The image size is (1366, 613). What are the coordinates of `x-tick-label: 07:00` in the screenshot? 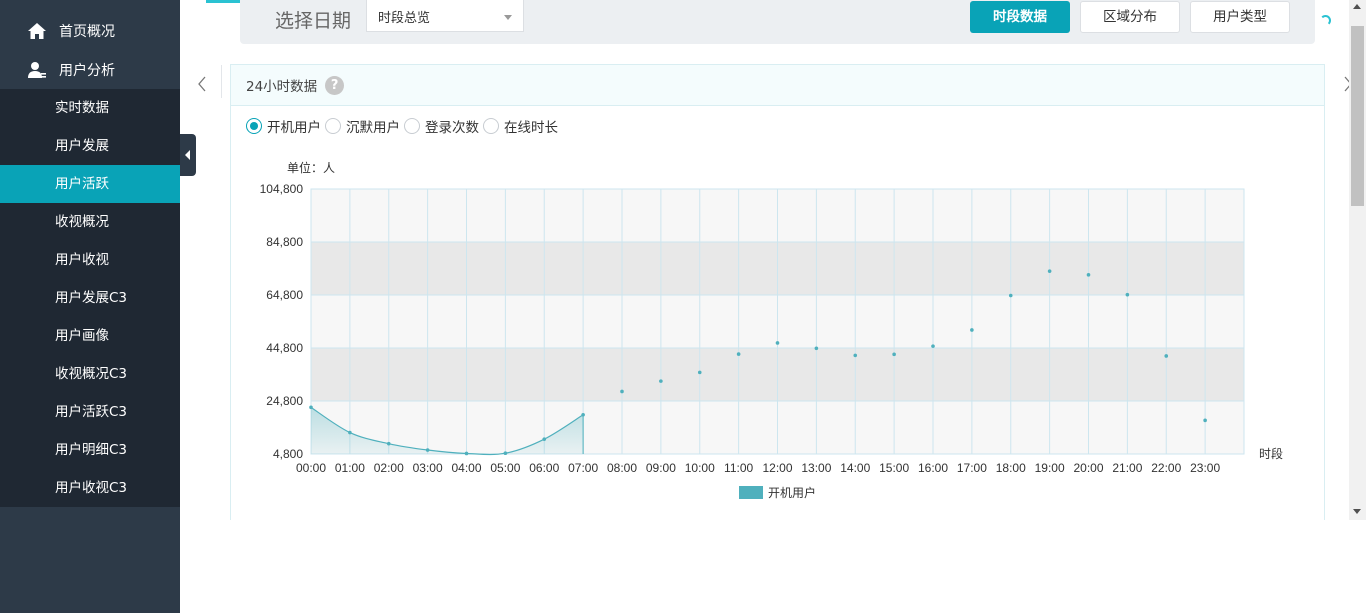 It's located at (583, 468).